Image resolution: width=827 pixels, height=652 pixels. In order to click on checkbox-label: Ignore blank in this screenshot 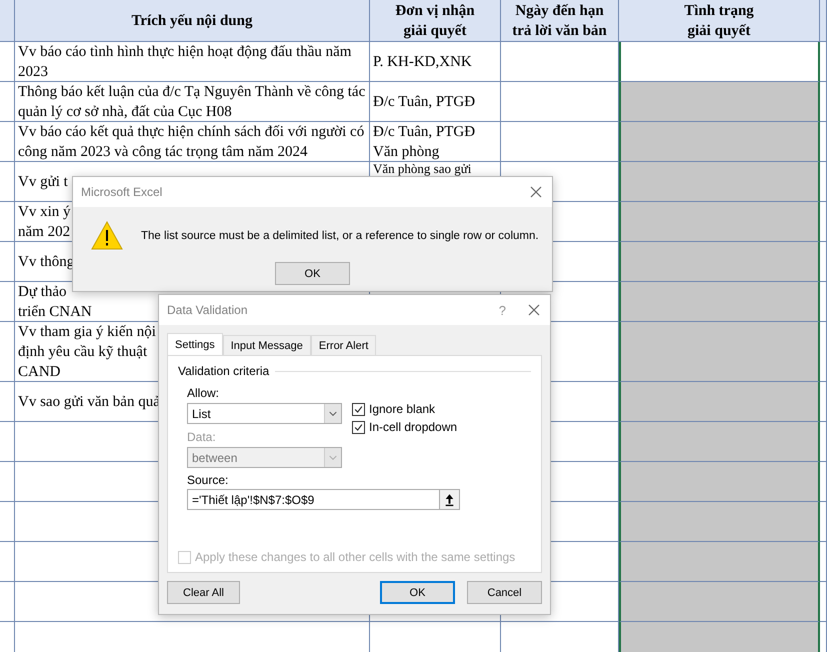, I will do `click(402, 409)`.